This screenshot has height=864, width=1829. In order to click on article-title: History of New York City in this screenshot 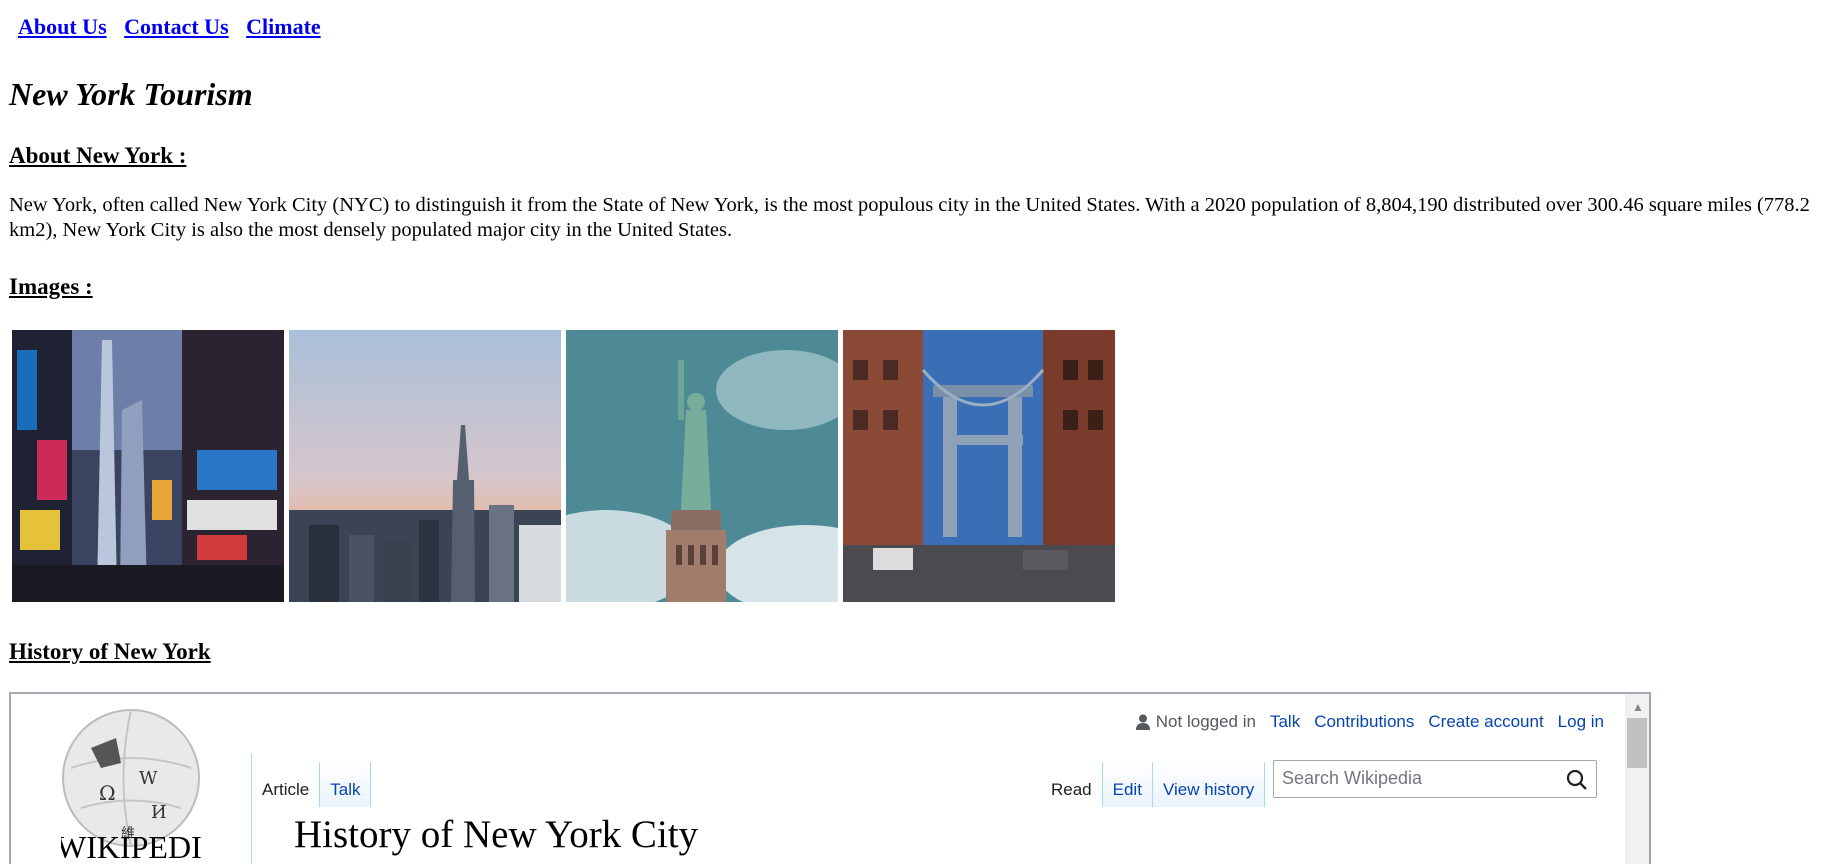, I will do `click(496, 834)`.